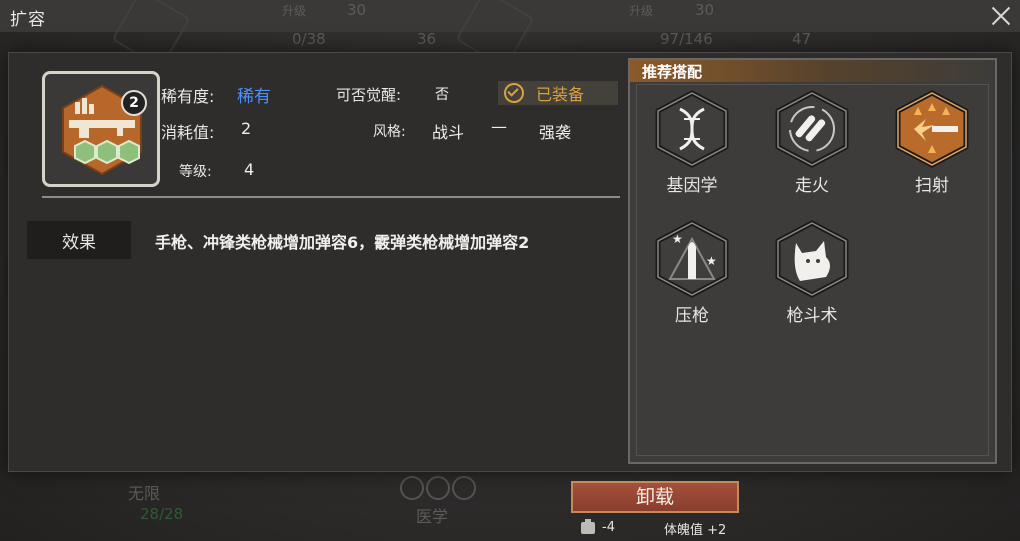 This screenshot has width=1020, height=541. Describe the element at coordinates (309, 39) in the screenshot. I see `bg-top-value-1: 0/38` at that location.